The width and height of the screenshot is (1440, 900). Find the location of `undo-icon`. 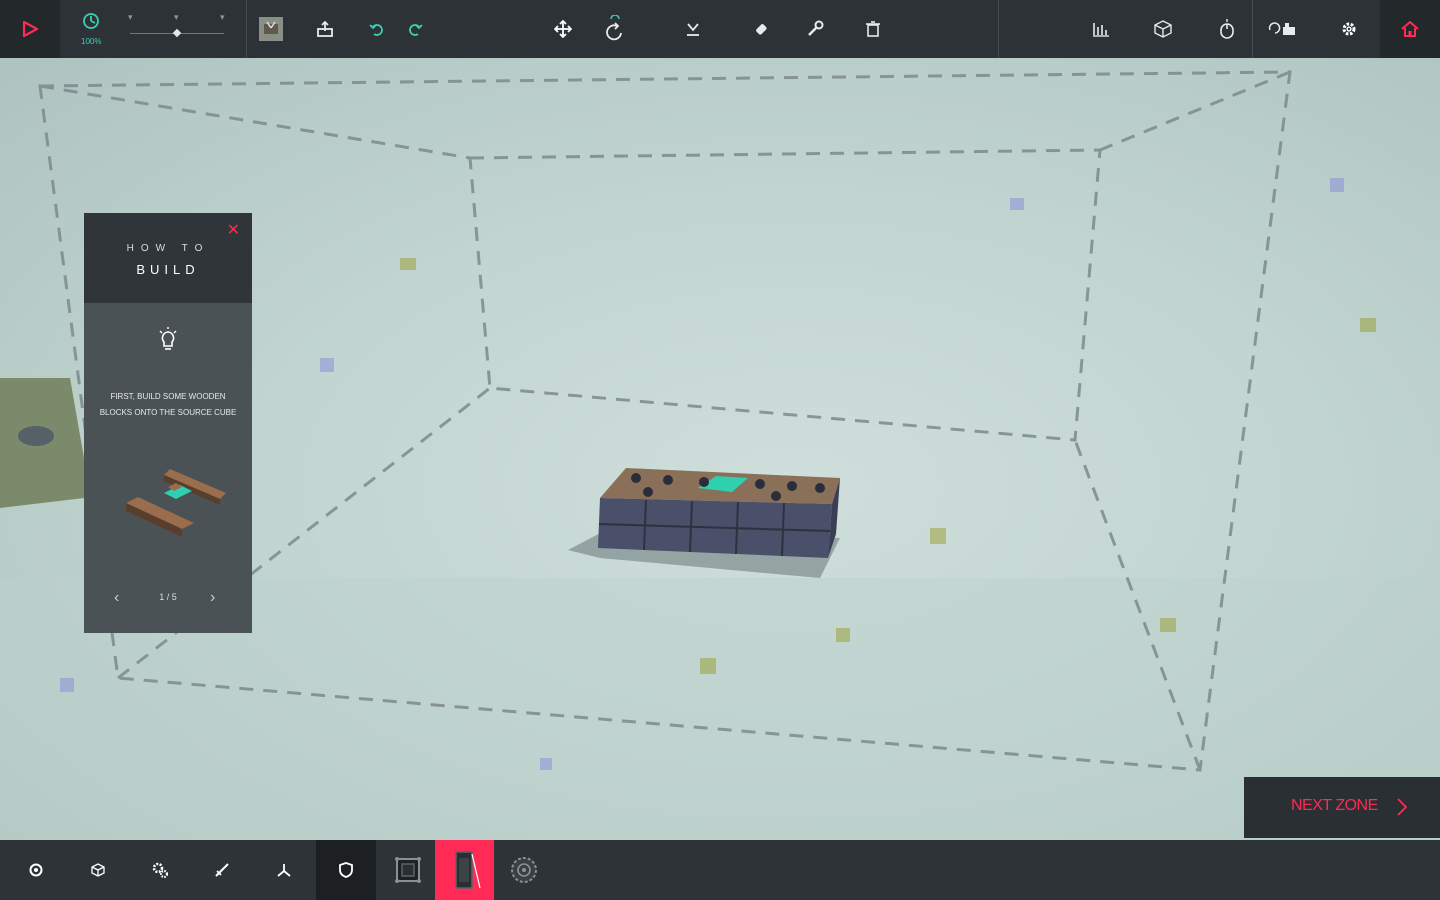

undo-icon is located at coordinates (376, 30).